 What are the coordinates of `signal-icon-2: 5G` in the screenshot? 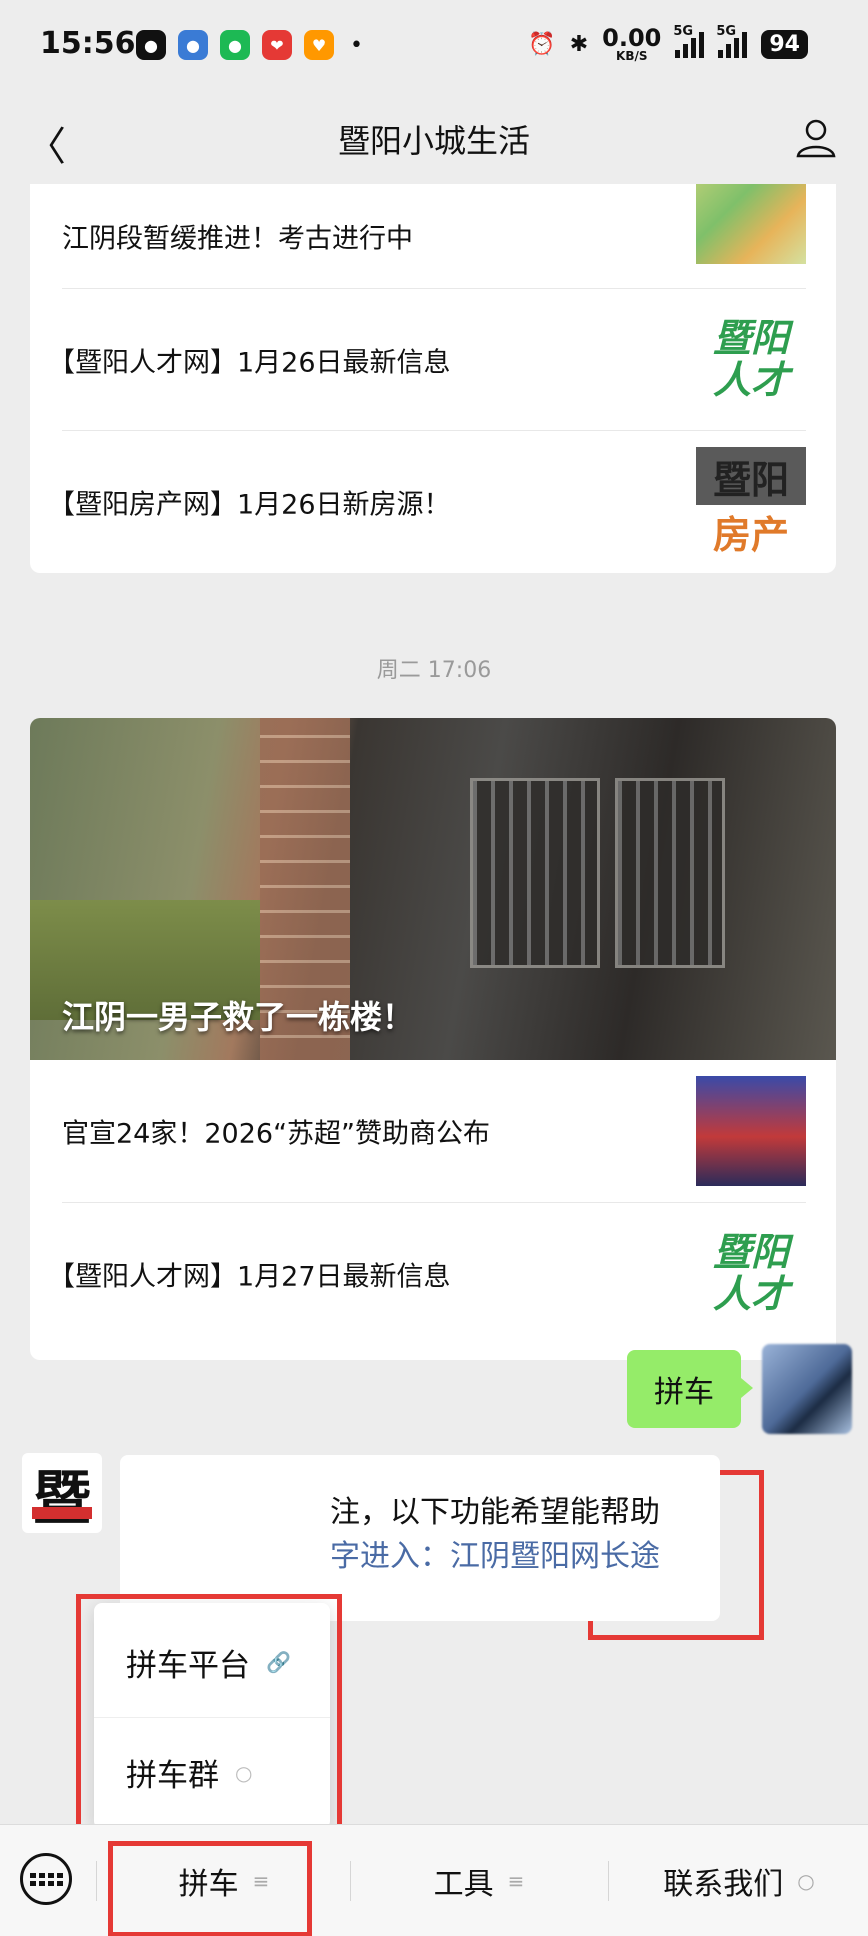 It's located at (732, 41).